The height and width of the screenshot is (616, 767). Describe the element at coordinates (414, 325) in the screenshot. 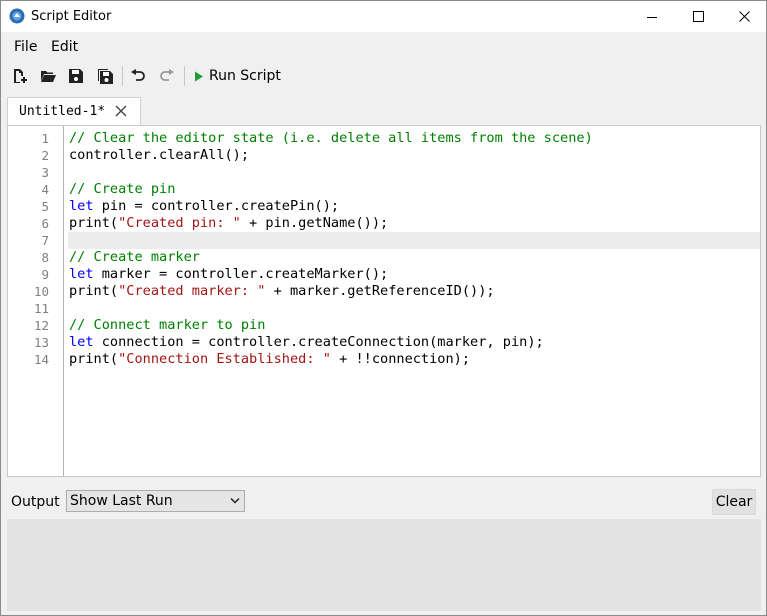

I see `code-line: // Connect marker to pin` at that location.